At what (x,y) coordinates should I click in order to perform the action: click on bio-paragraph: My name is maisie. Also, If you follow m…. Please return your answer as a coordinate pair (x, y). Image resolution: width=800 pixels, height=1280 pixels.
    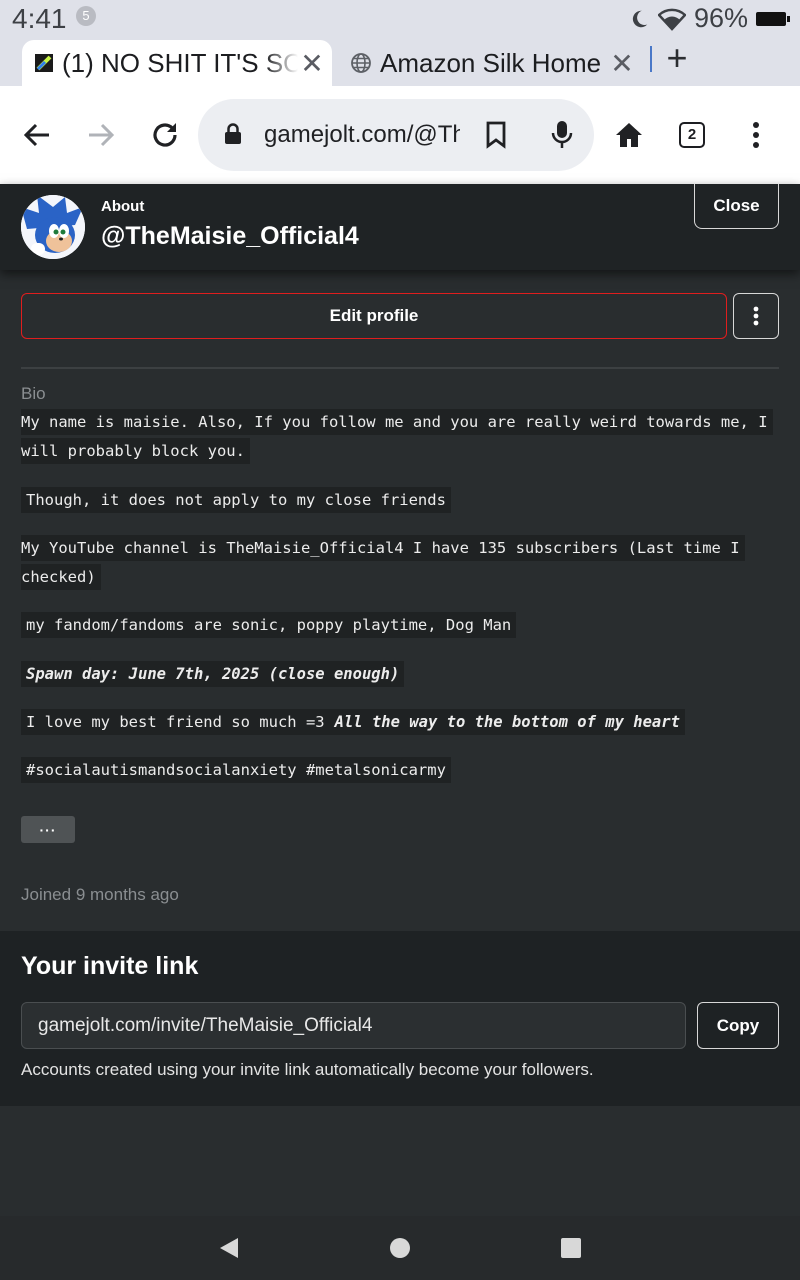
    Looking at the image, I should click on (400, 436).